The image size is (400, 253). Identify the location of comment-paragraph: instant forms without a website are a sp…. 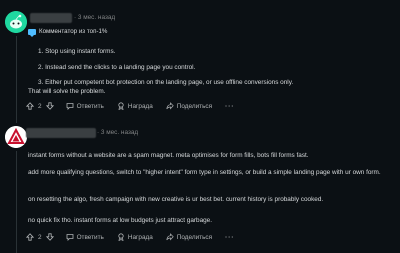
(168, 155).